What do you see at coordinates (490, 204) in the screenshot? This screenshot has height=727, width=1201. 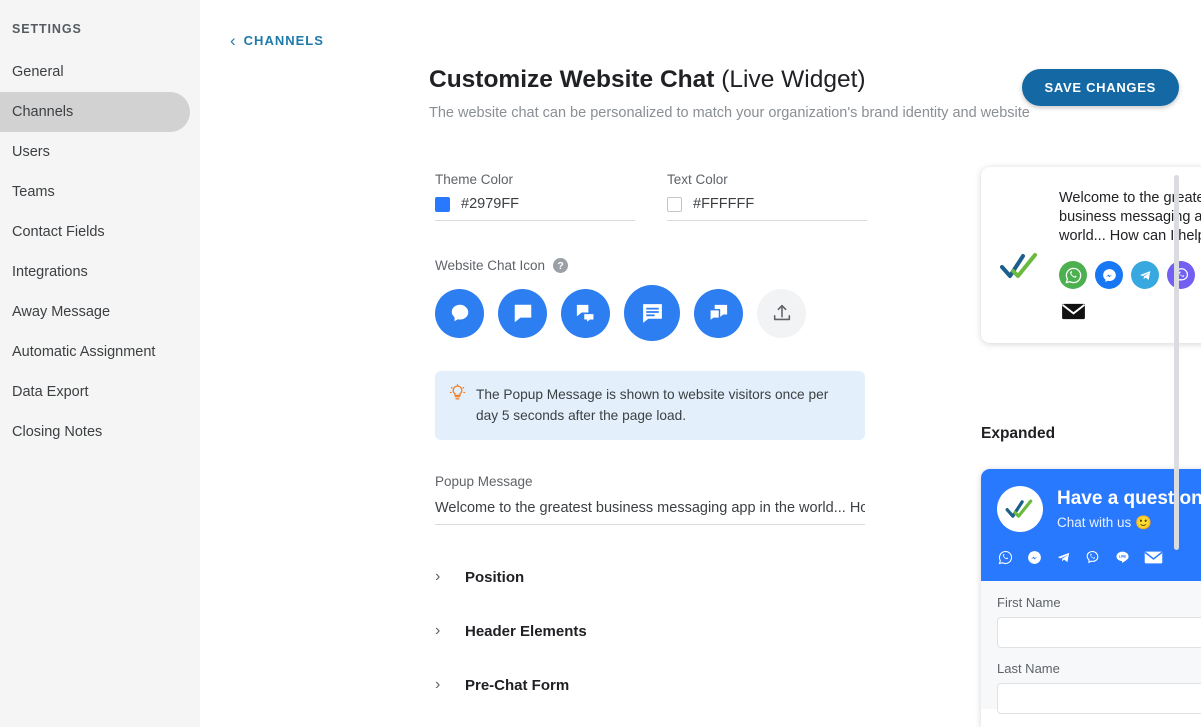 I see `theme-color-value: #2979FF` at bounding box center [490, 204].